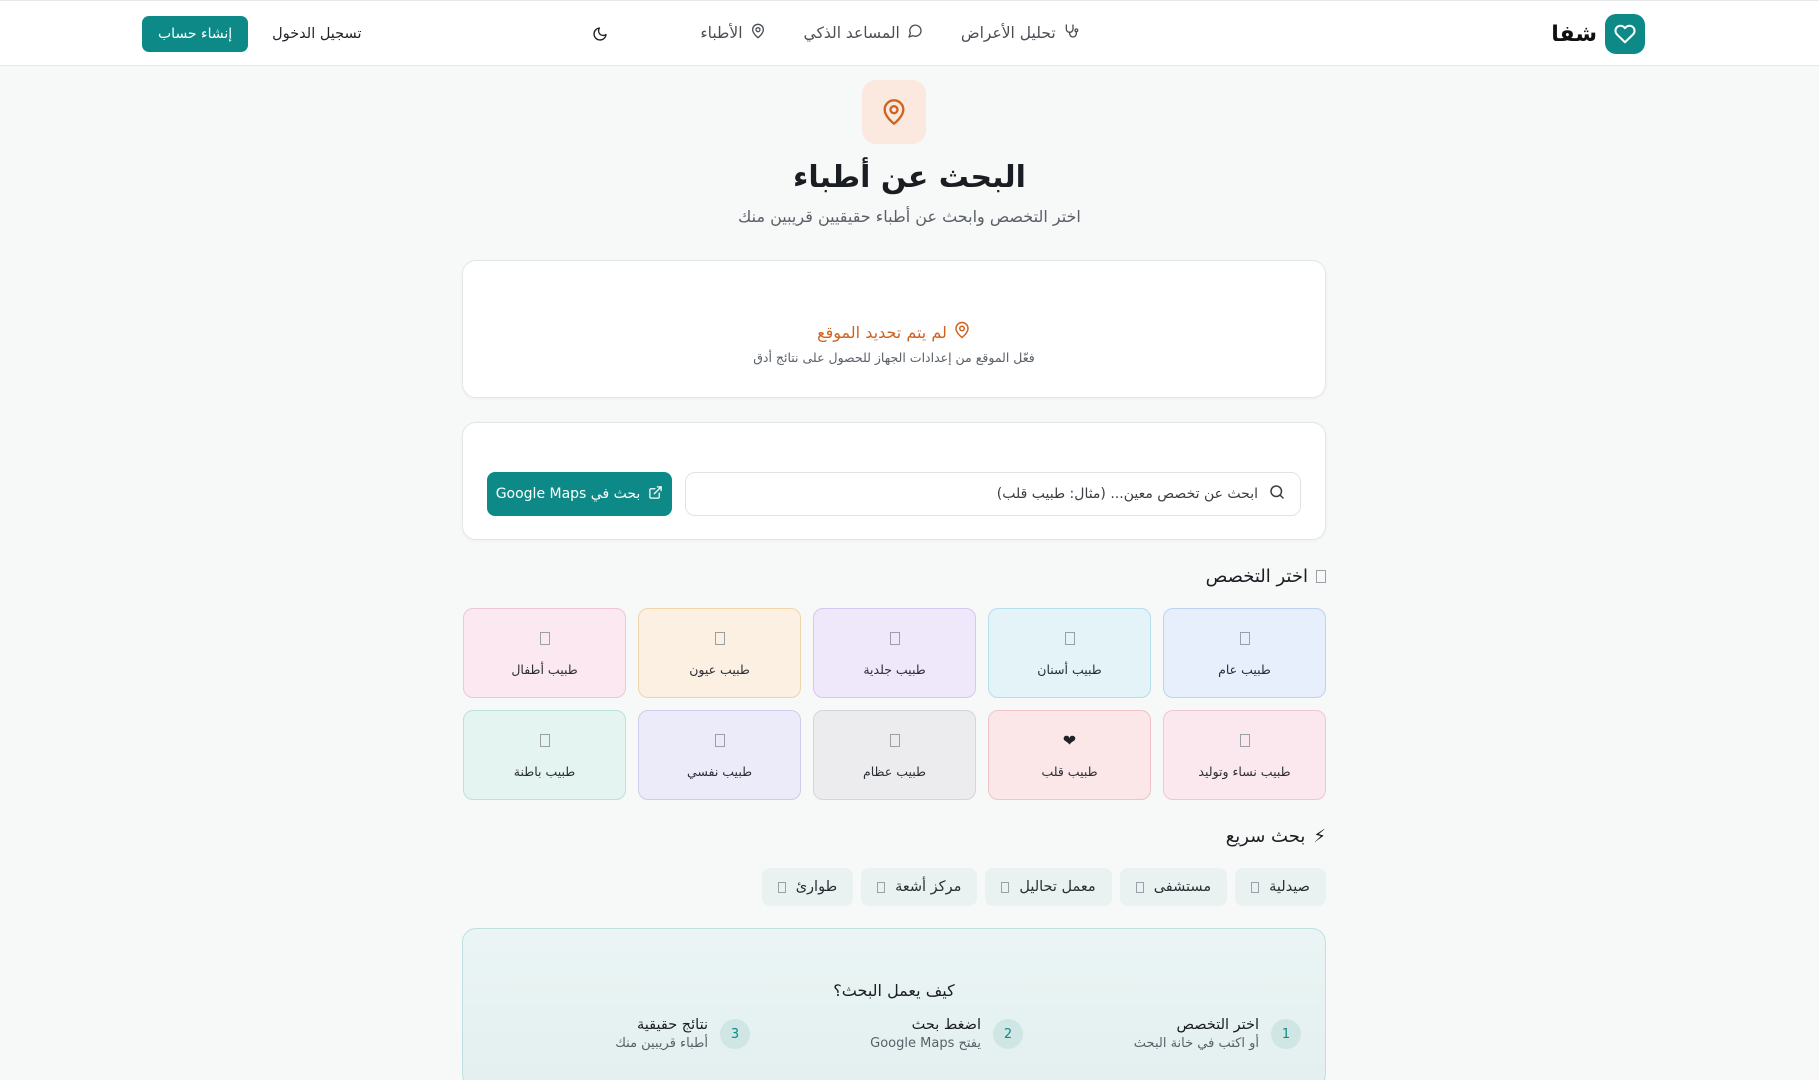 The height and width of the screenshot is (1080, 1819). Describe the element at coordinates (544, 755) in the screenshot. I see `specialty-tile: طبيب باطنة` at that location.